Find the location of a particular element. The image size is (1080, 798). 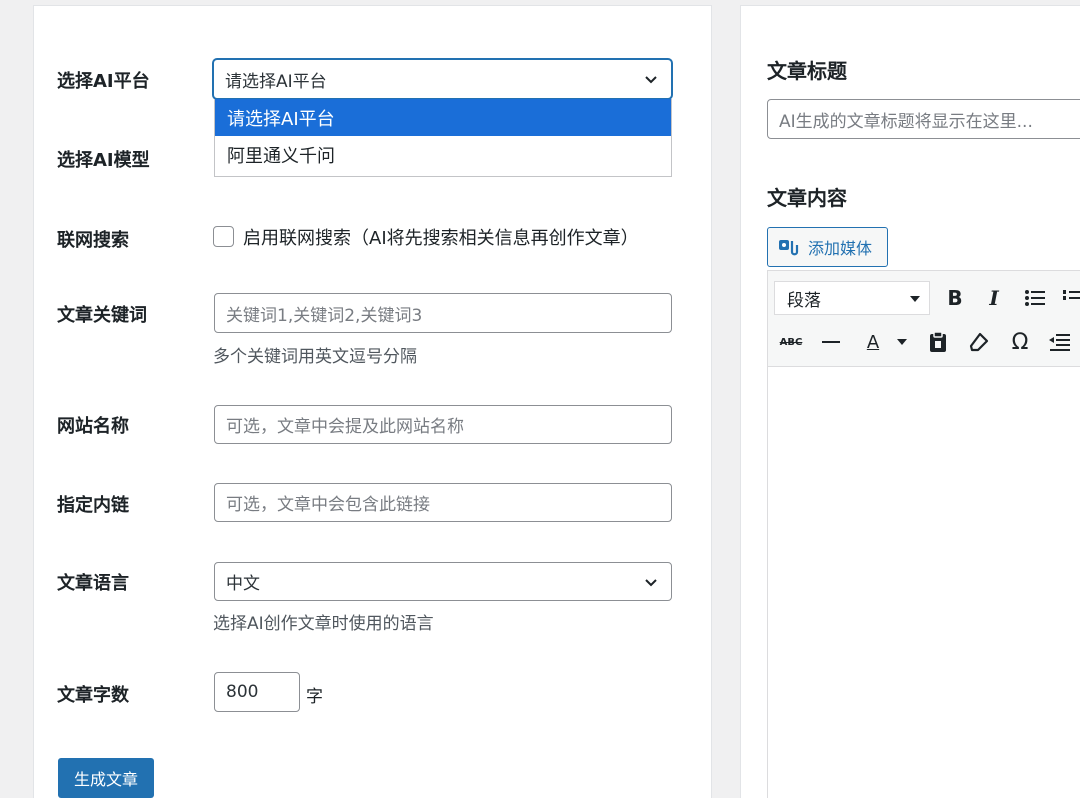

article-title-label: 文章标题 is located at coordinates (807, 71).